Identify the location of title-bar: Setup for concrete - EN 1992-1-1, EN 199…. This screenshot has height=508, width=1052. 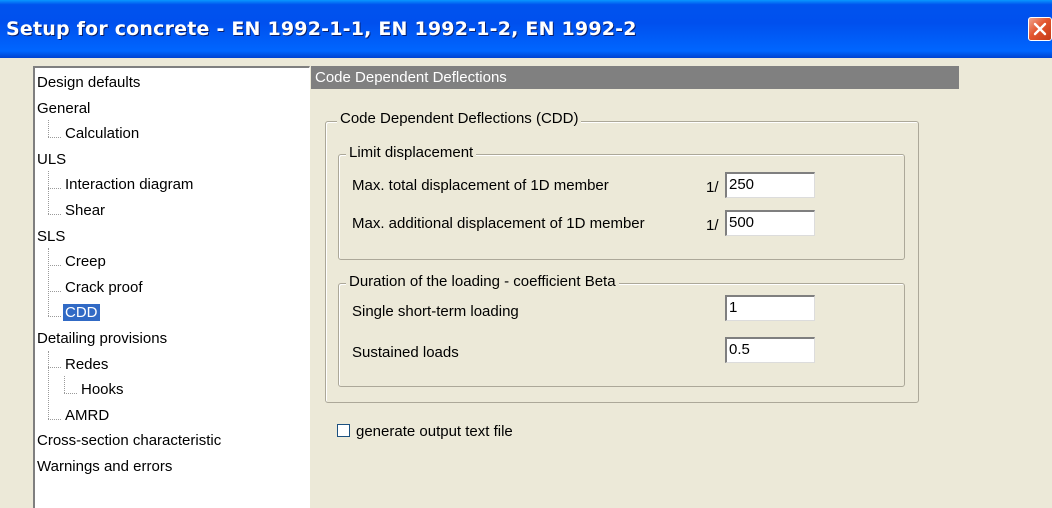
(526, 29).